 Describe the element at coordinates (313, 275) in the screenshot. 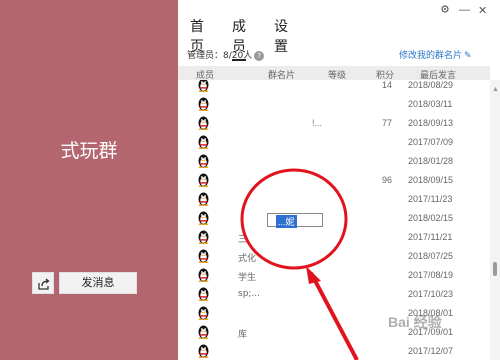

I see `annotation-arrow-head` at that location.